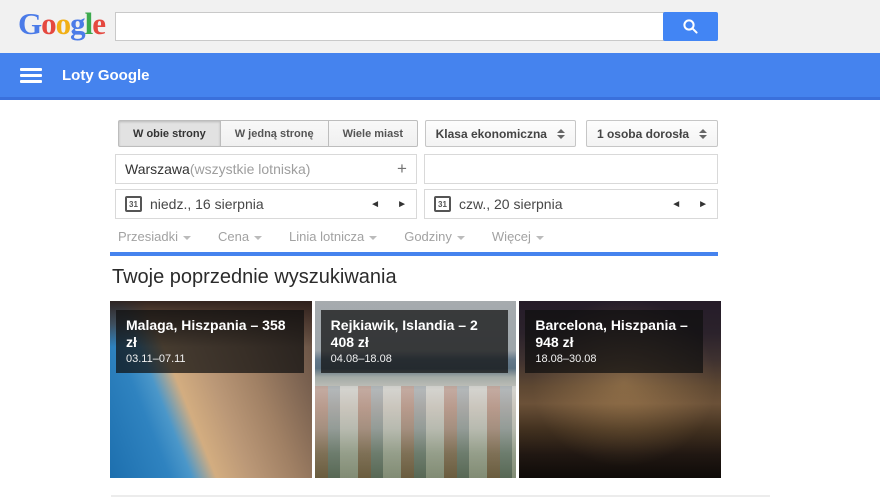 This screenshot has width=880, height=500. What do you see at coordinates (518, 236) in the screenshot?
I see `filter-more: Więcej` at bounding box center [518, 236].